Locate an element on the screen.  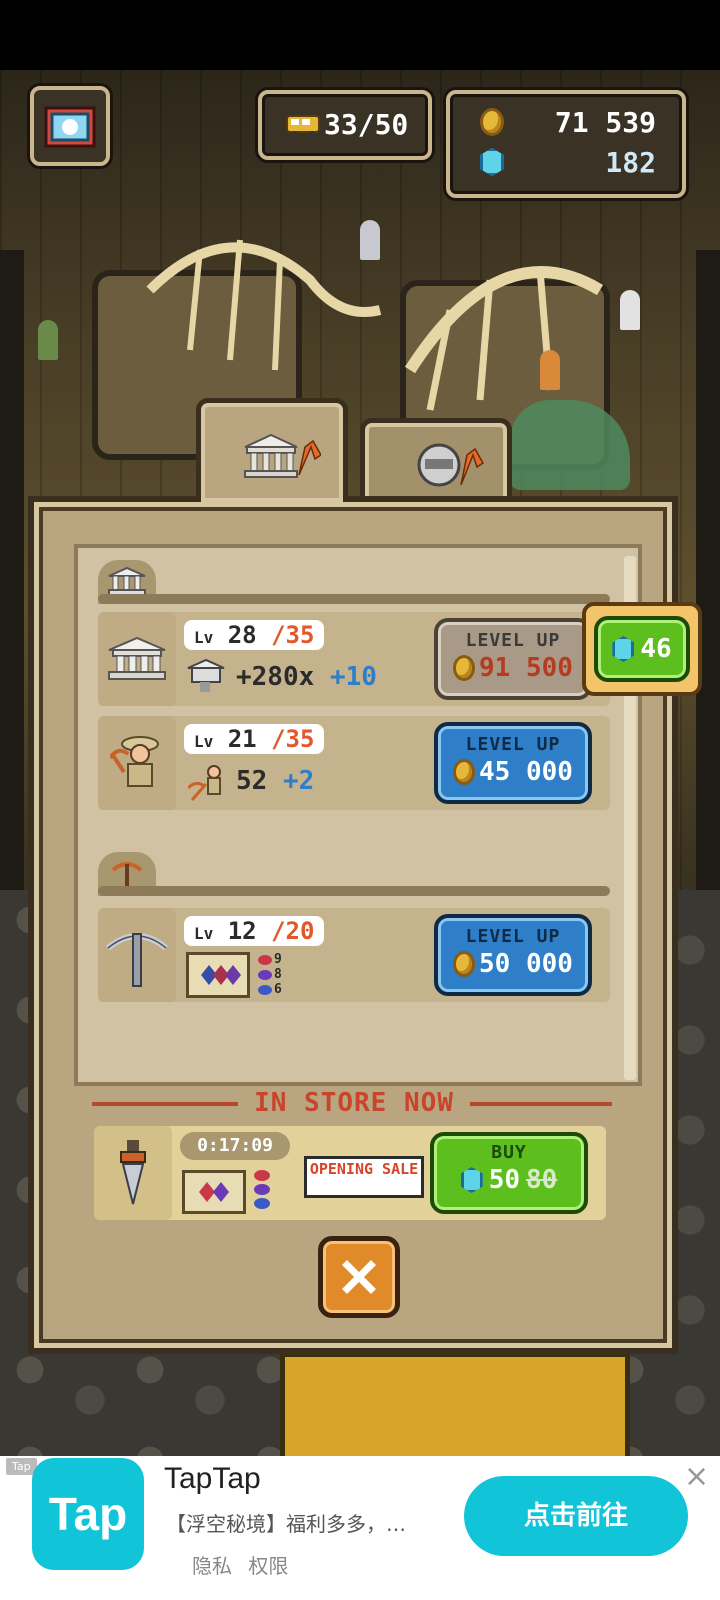
stat-bonus: +2 is located at coordinates (298, 781).